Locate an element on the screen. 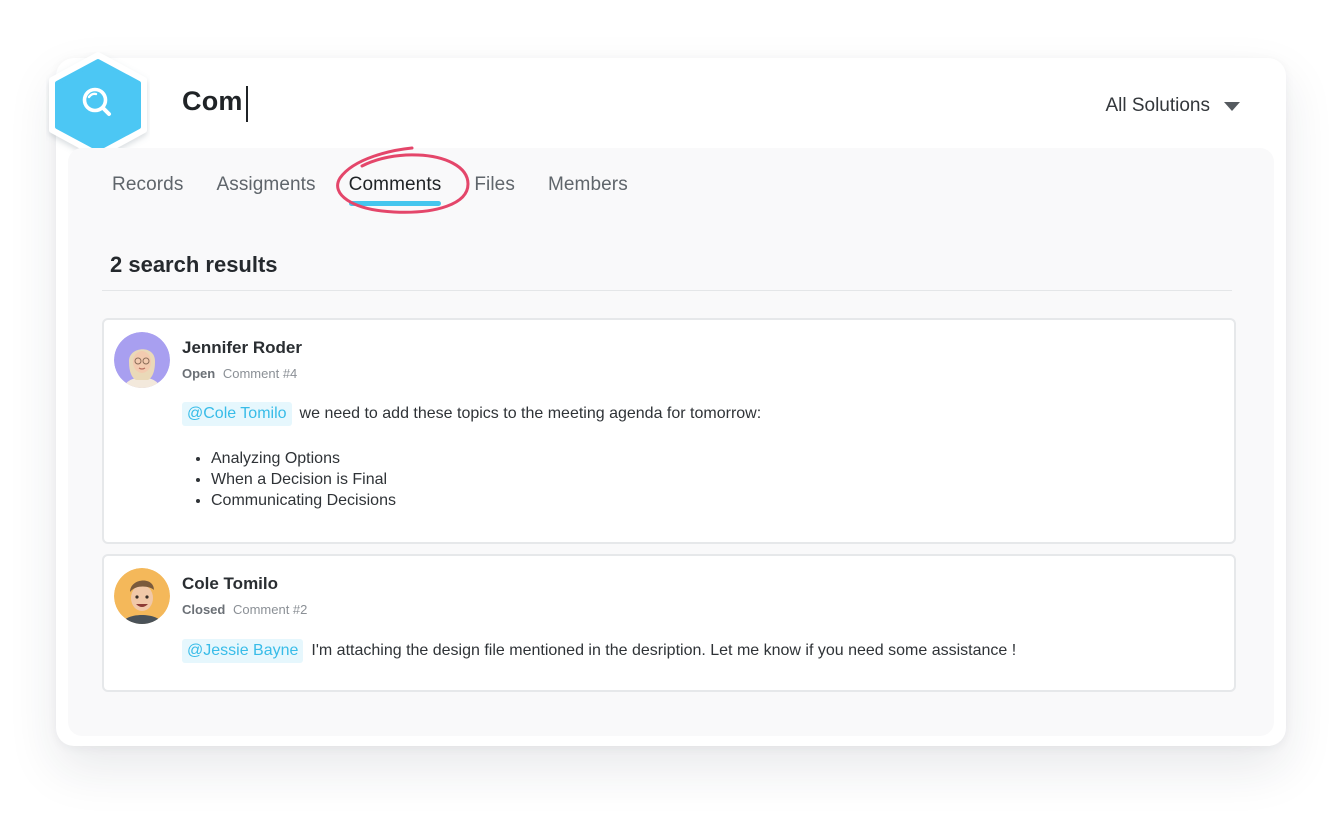 The width and height of the screenshot is (1340, 814). text-caret is located at coordinates (247, 104).